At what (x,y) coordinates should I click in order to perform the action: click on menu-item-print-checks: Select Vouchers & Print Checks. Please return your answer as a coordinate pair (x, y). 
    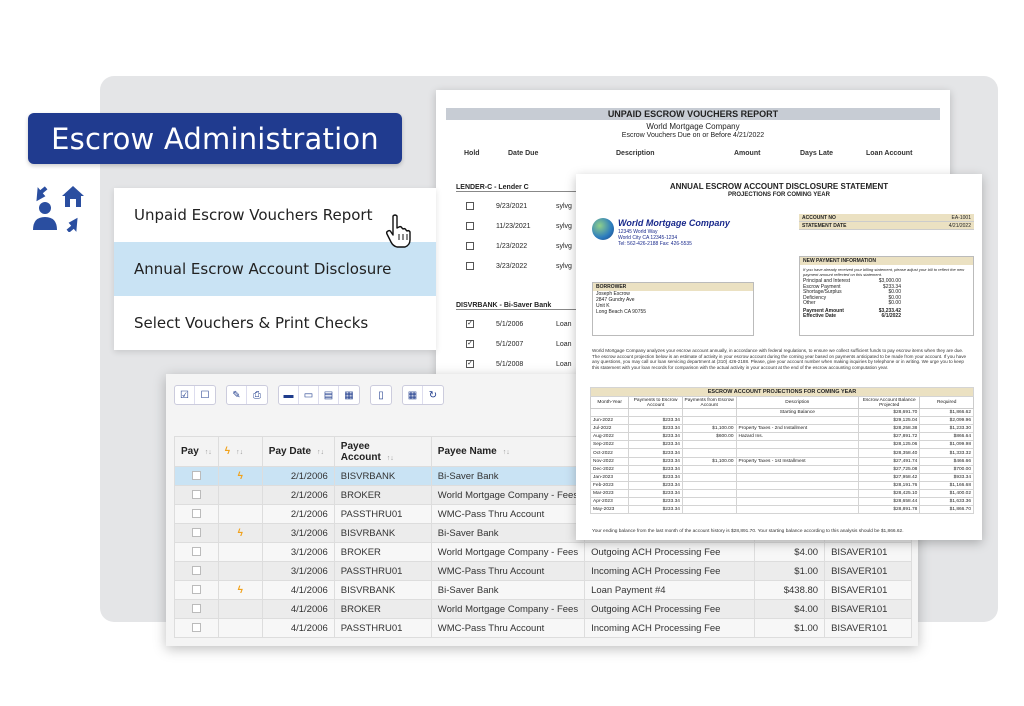
    Looking at the image, I should click on (275, 323).